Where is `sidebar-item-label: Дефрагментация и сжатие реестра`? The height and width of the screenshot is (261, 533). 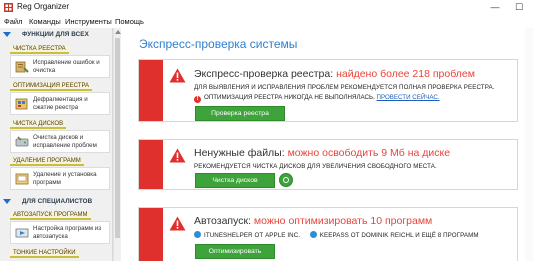 sidebar-item-label: Дефрагментация и сжатие реестра is located at coordinates (60, 103).